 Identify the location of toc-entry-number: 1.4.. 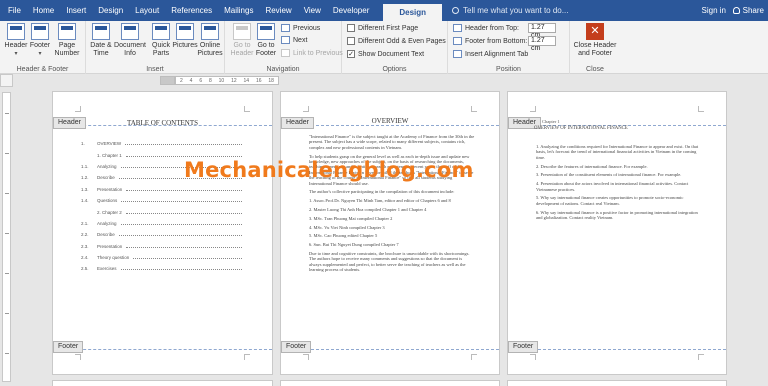
(85, 201).